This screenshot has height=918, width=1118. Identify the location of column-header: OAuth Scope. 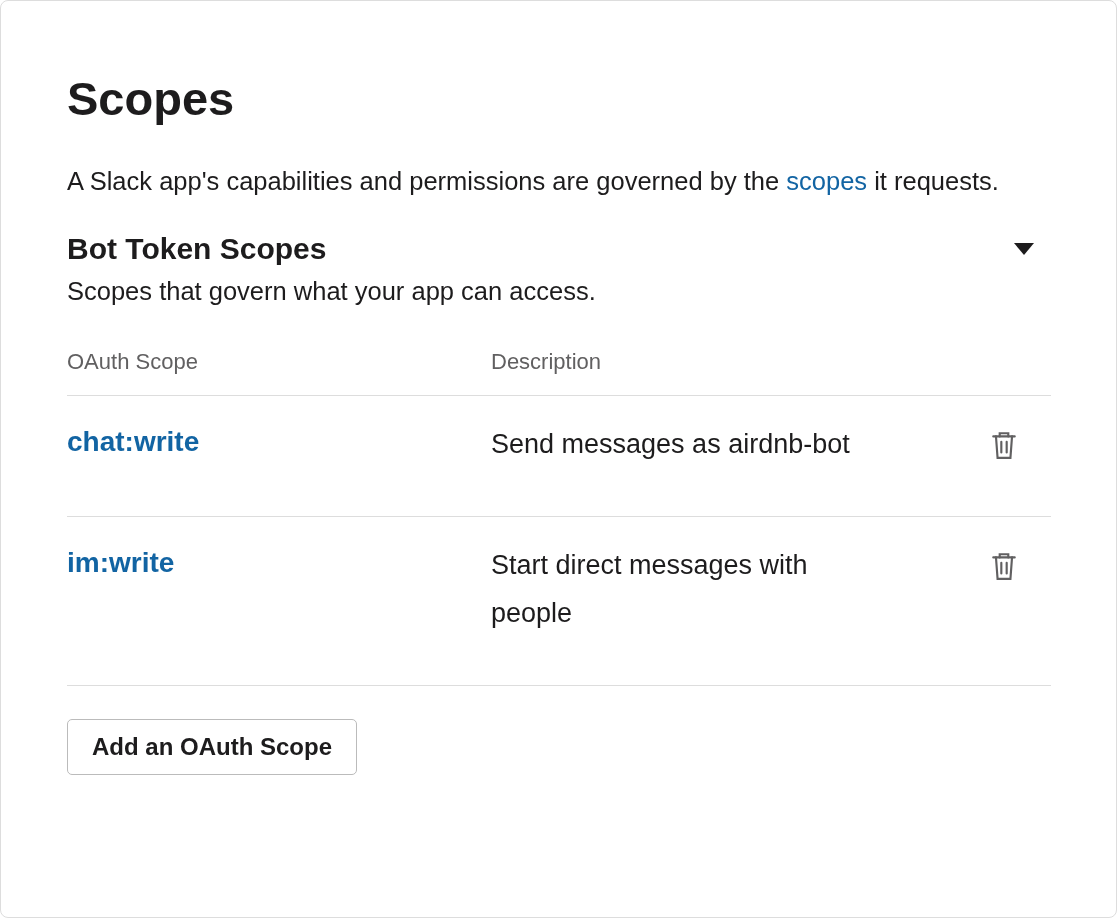
(133, 362).